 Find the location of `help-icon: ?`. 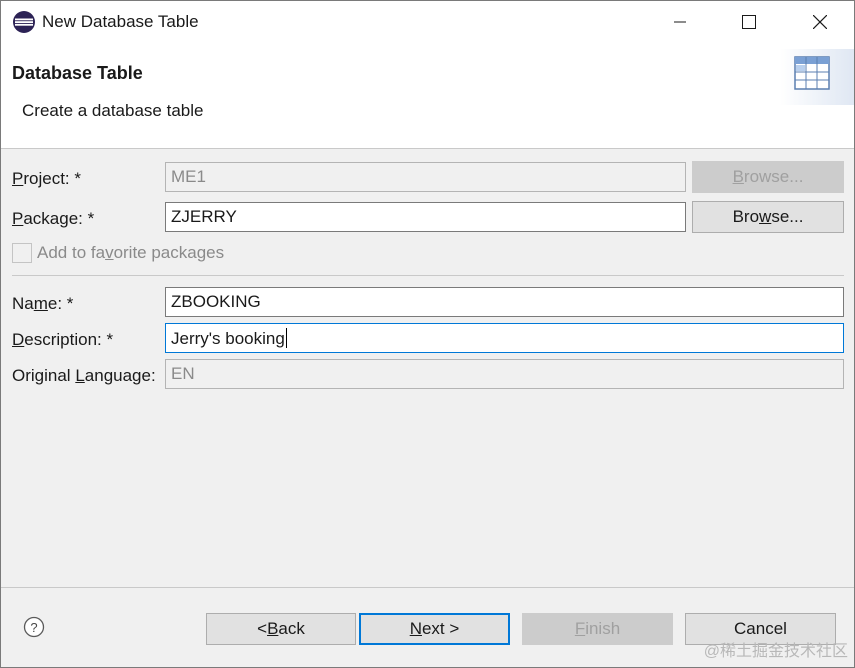

help-icon: ? is located at coordinates (34, 627).